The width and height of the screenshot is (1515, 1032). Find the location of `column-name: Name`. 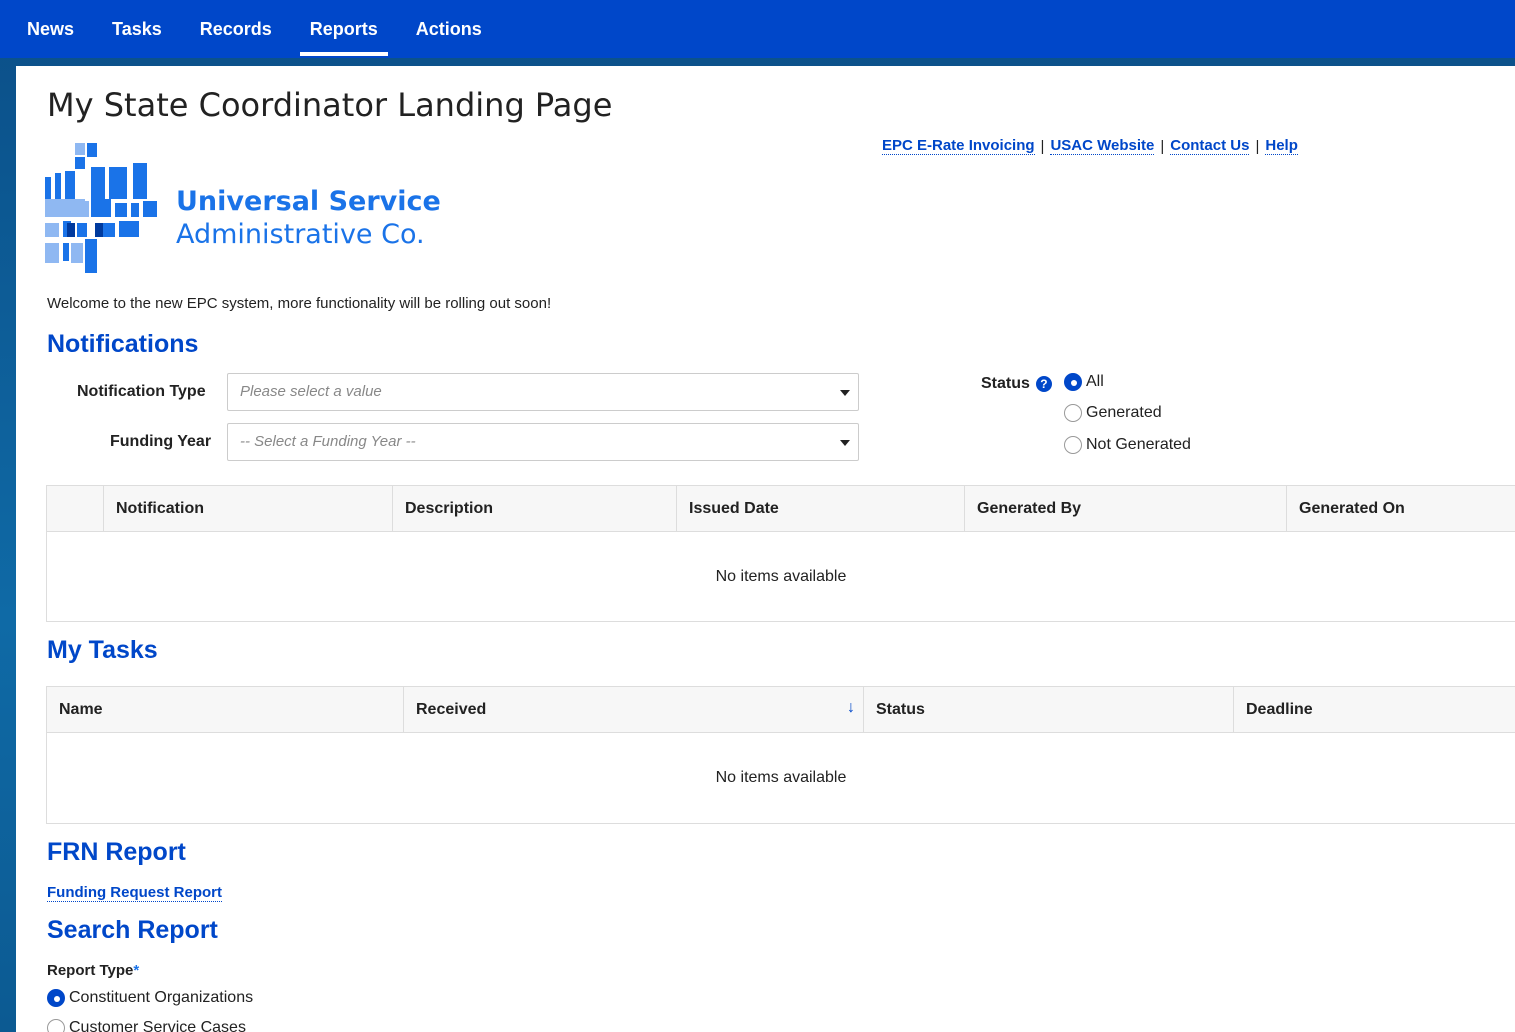

column-name: Name is located at coordinates (225, 710).